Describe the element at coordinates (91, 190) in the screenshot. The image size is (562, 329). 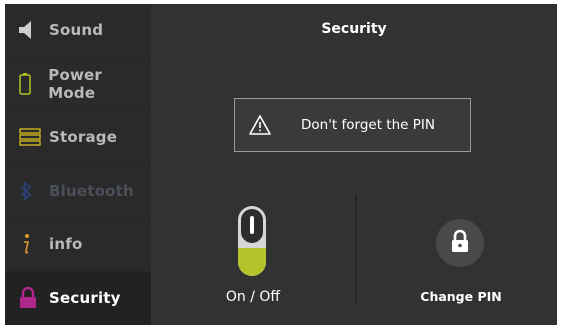
I see `sidebar-item-label: Bluetooth` at that location.